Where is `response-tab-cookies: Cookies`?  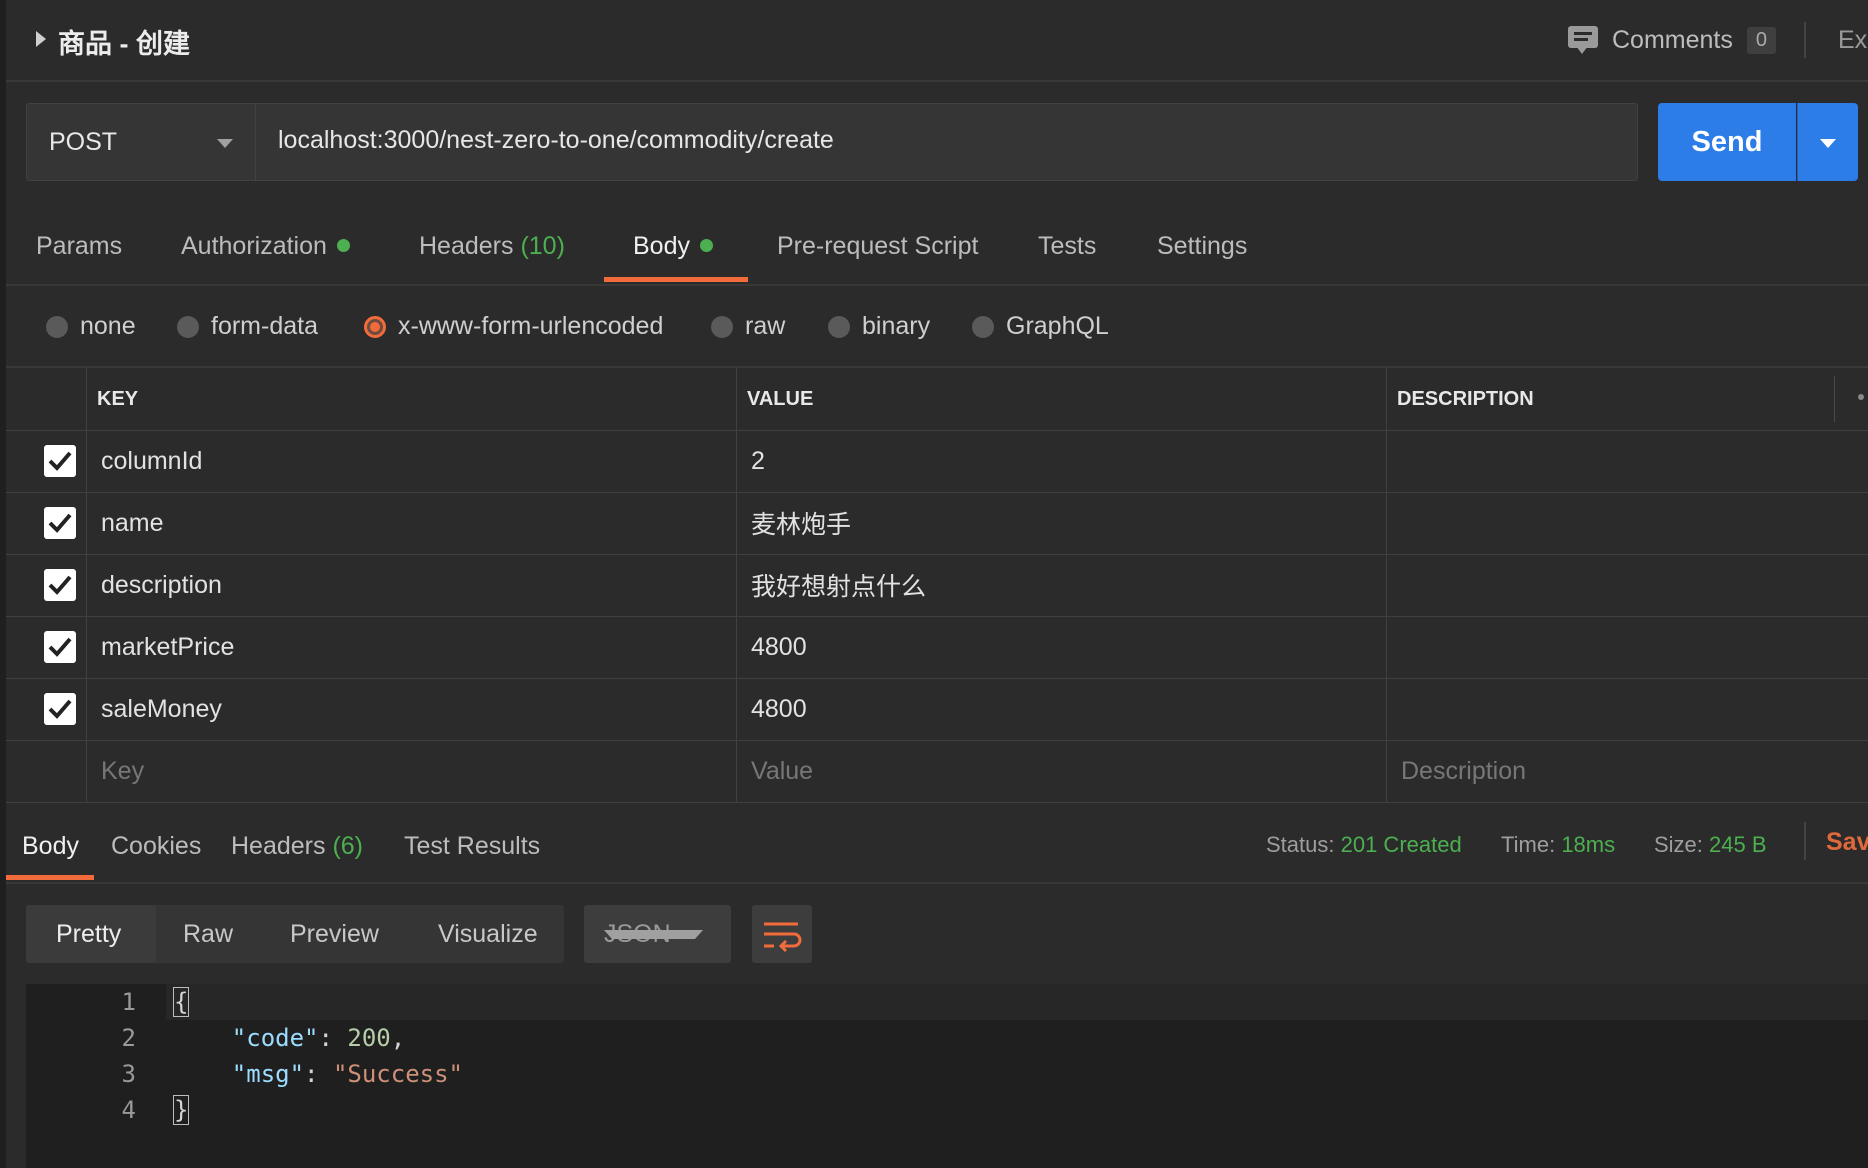
response-tab-cookies: Cookies is located at coordinates (156, 846).